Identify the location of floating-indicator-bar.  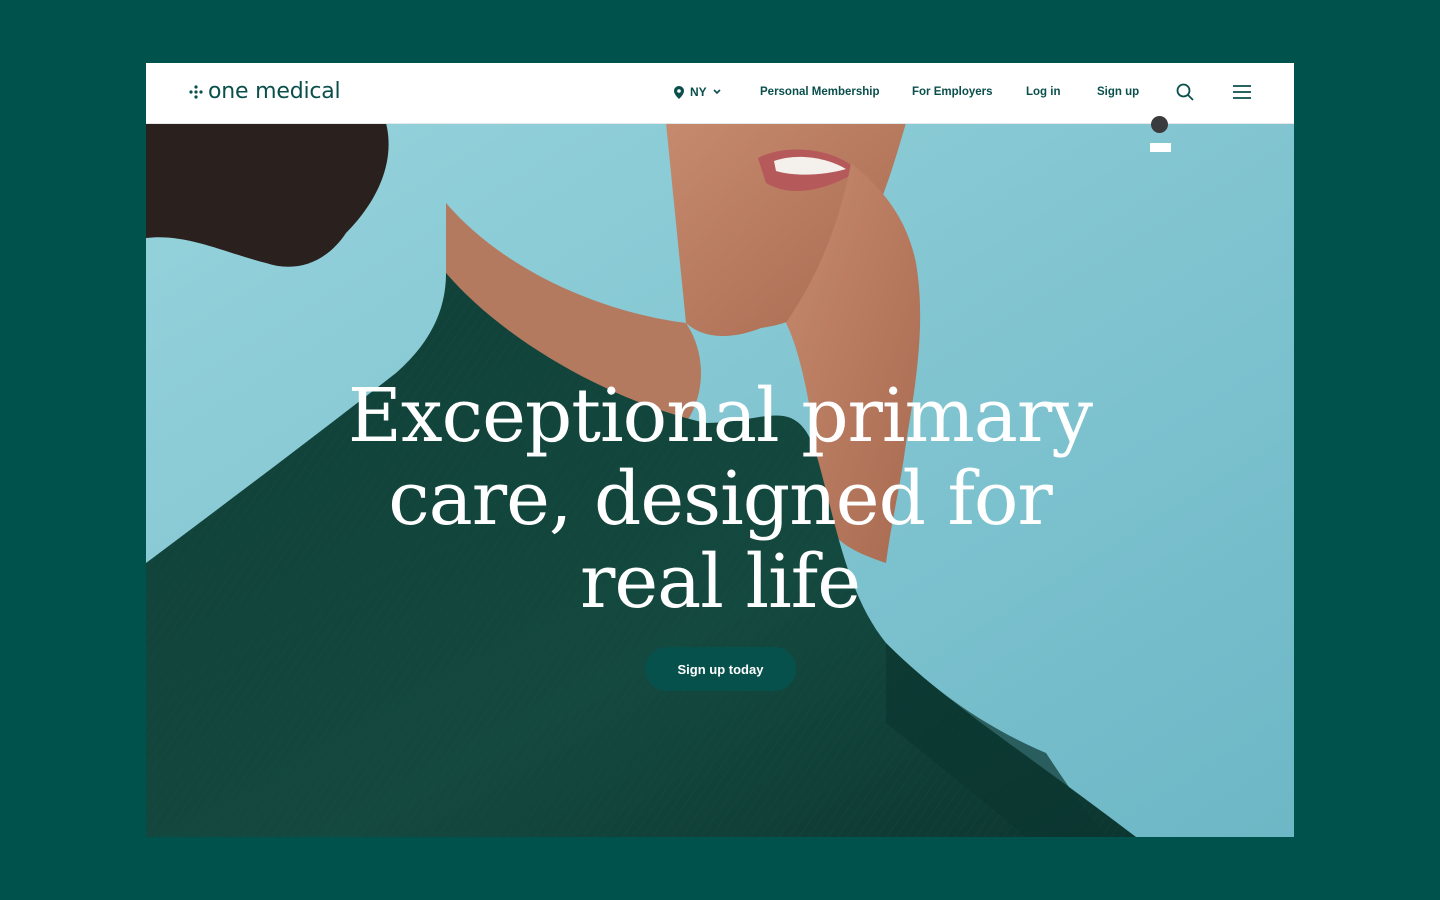
(1160, 147).